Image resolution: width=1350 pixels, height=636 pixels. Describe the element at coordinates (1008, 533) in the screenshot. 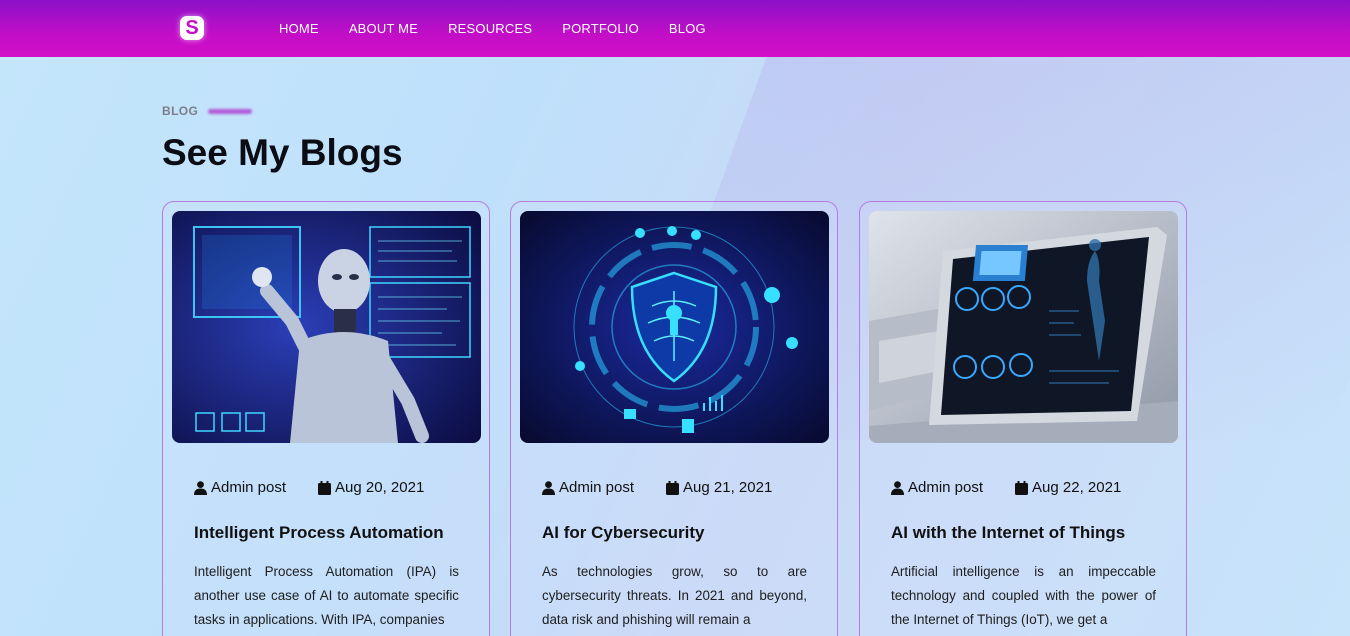

I see `post-title: AI with the Internet of Things` at that location.